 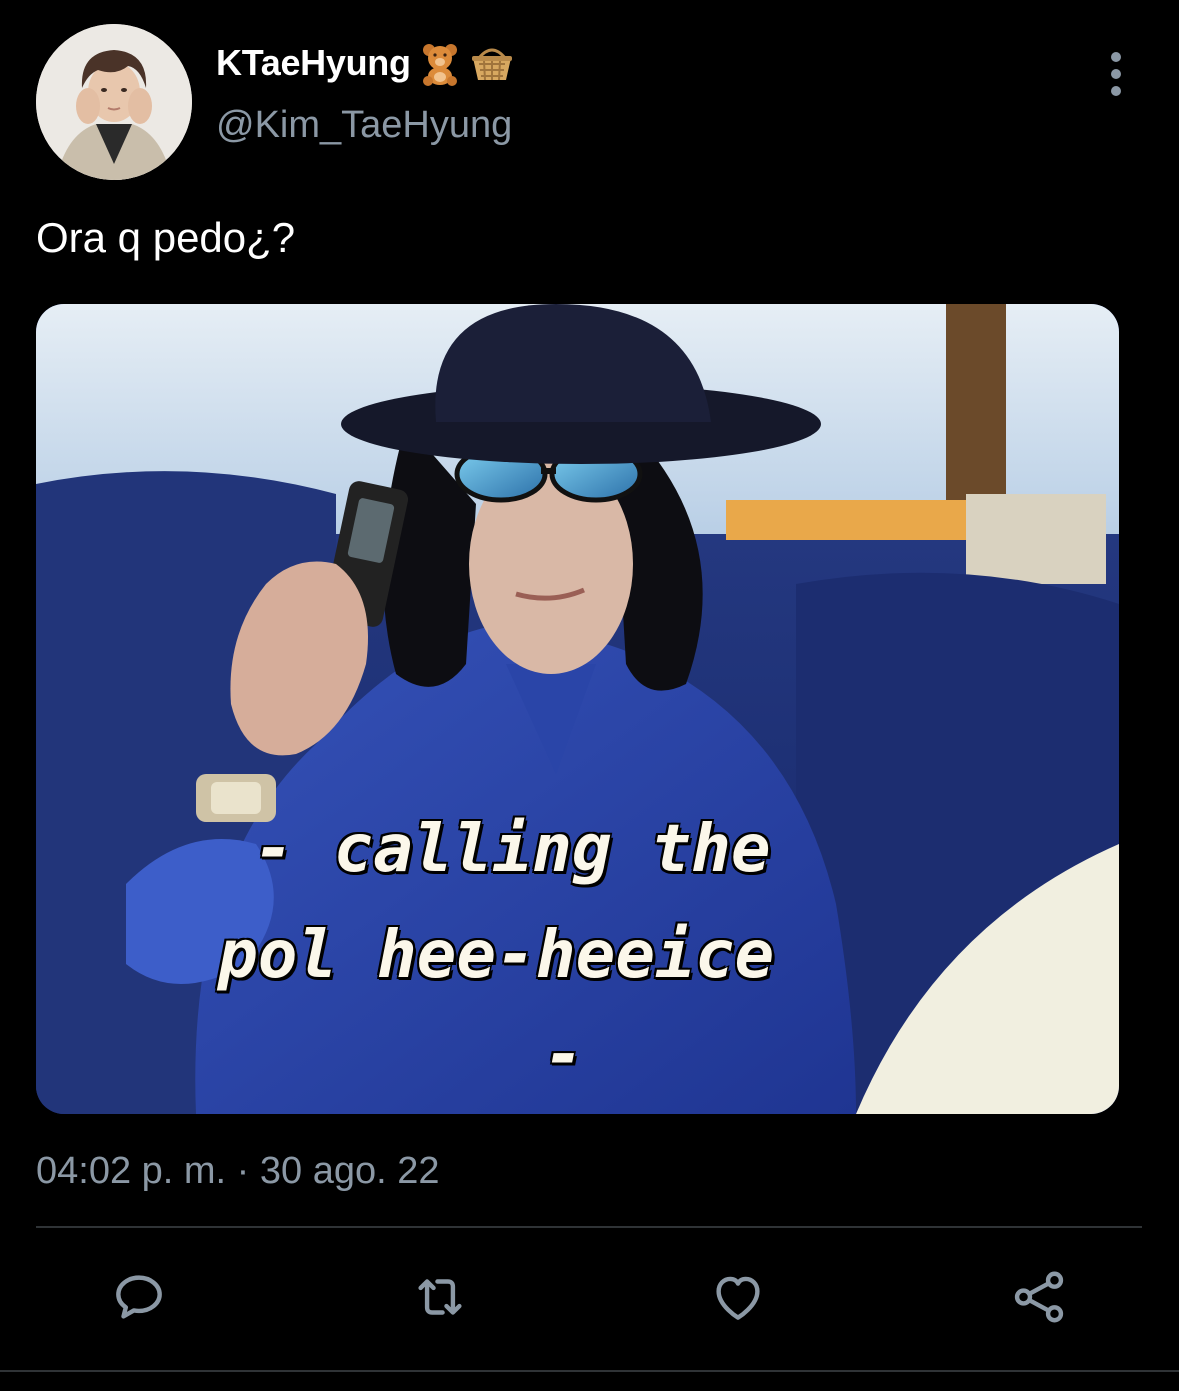 What do you see at coordinates (496, 954) in the screenshot?
I see `media-caption-line-2: pol hee-heeice` at bounding box center [496, 954].